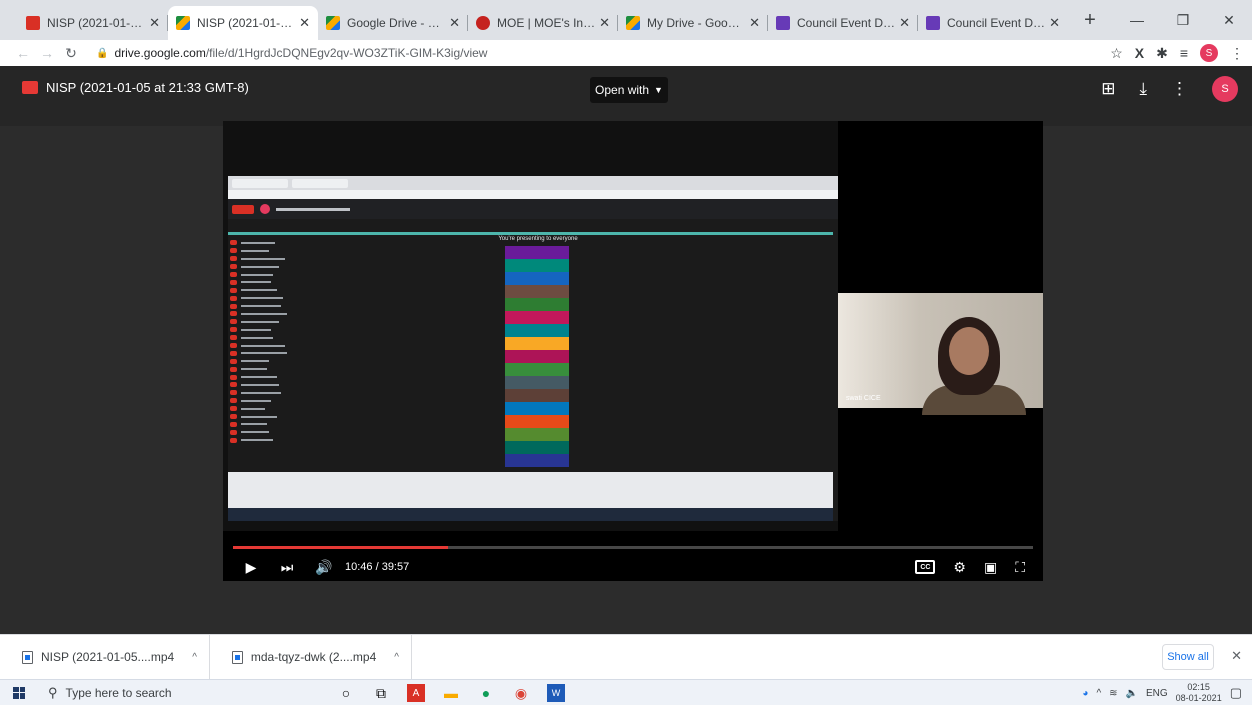 This screenshot has height=705, width=1252. I want to click on extension-x-icon: X, so click(1139, 53).